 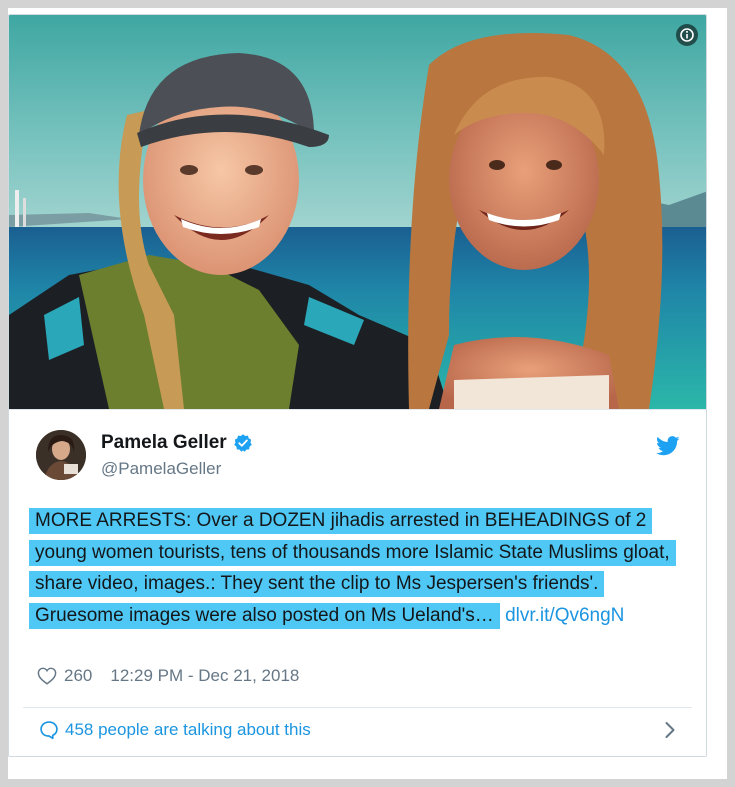 What do you see at coordinates (564, 615) in the screenshot?
I see `tweet-link: dlvr.it/Qv6ngN` at bounding box center [564, 615].